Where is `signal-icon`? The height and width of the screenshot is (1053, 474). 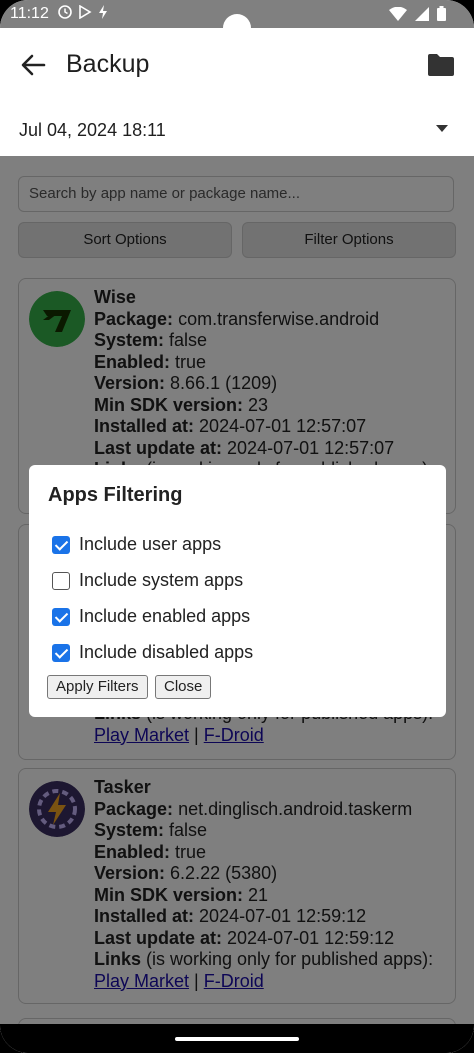
signal-icon is located at coordinates (422, 13).